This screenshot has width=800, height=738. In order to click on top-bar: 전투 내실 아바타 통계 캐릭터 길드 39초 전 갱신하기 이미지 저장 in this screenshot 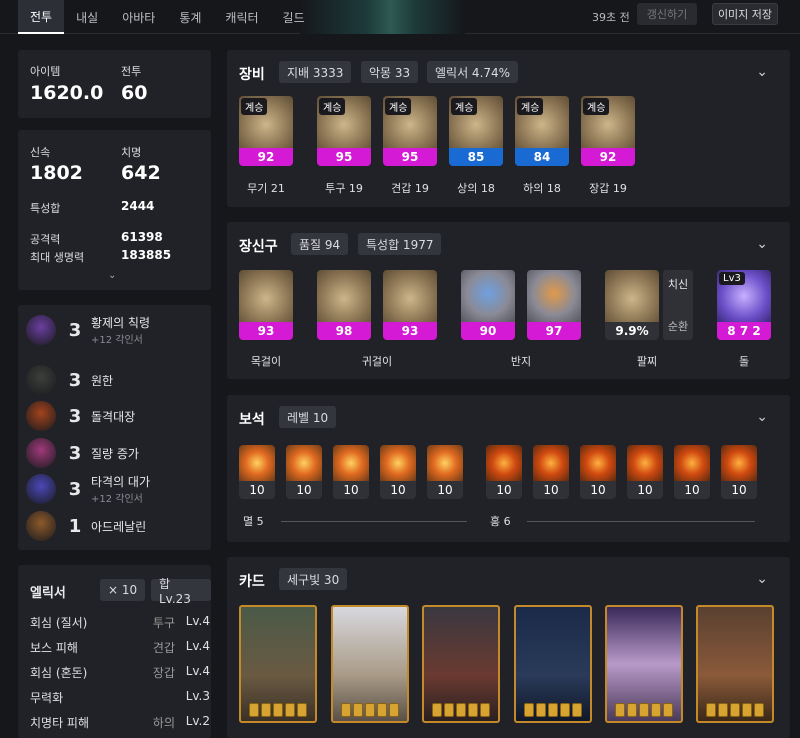, I will do `click(400, 17)`.